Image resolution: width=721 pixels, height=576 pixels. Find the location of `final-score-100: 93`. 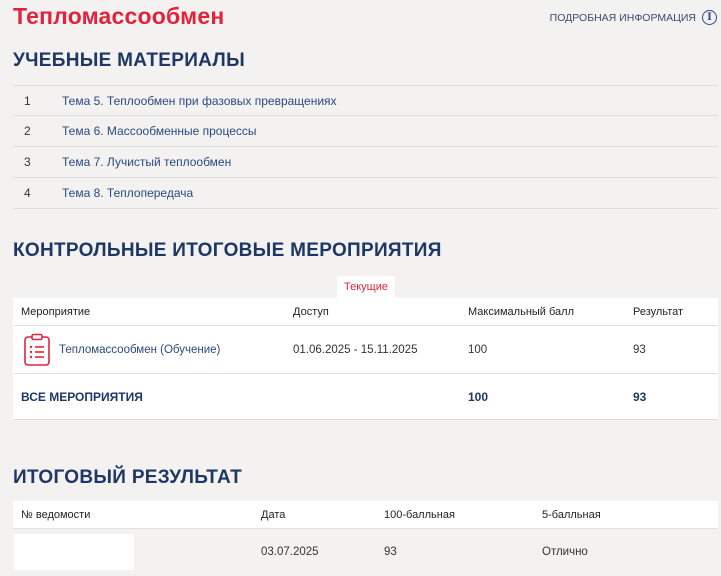

final-score-100: 93 is located at coordinates (390, 552).